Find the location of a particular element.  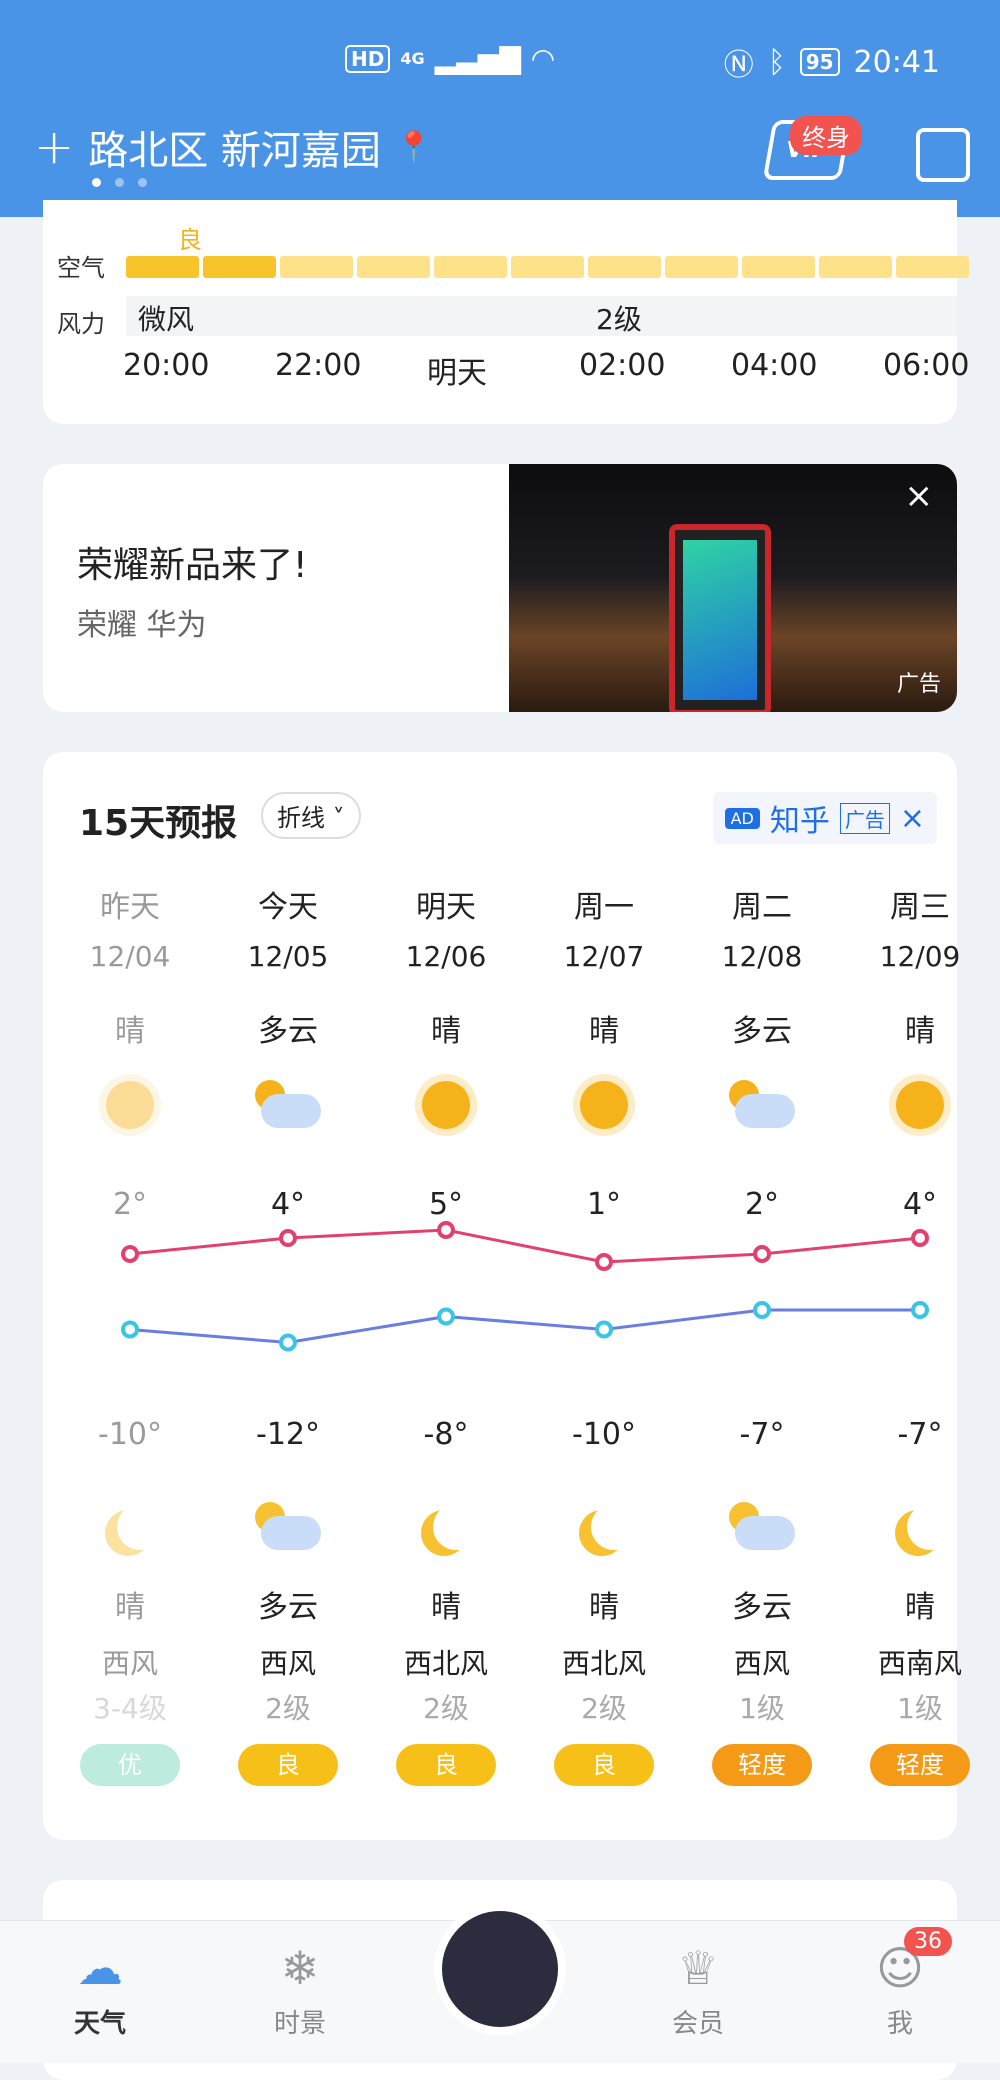

wifi-icon: ◠ is located at coordinates (543, 58).